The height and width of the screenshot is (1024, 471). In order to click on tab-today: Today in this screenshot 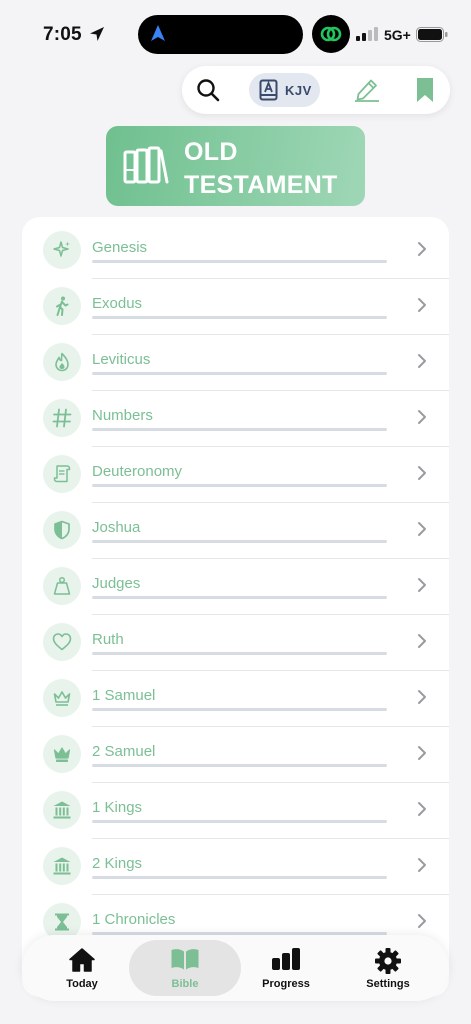, I will do `click(82, 968)`.